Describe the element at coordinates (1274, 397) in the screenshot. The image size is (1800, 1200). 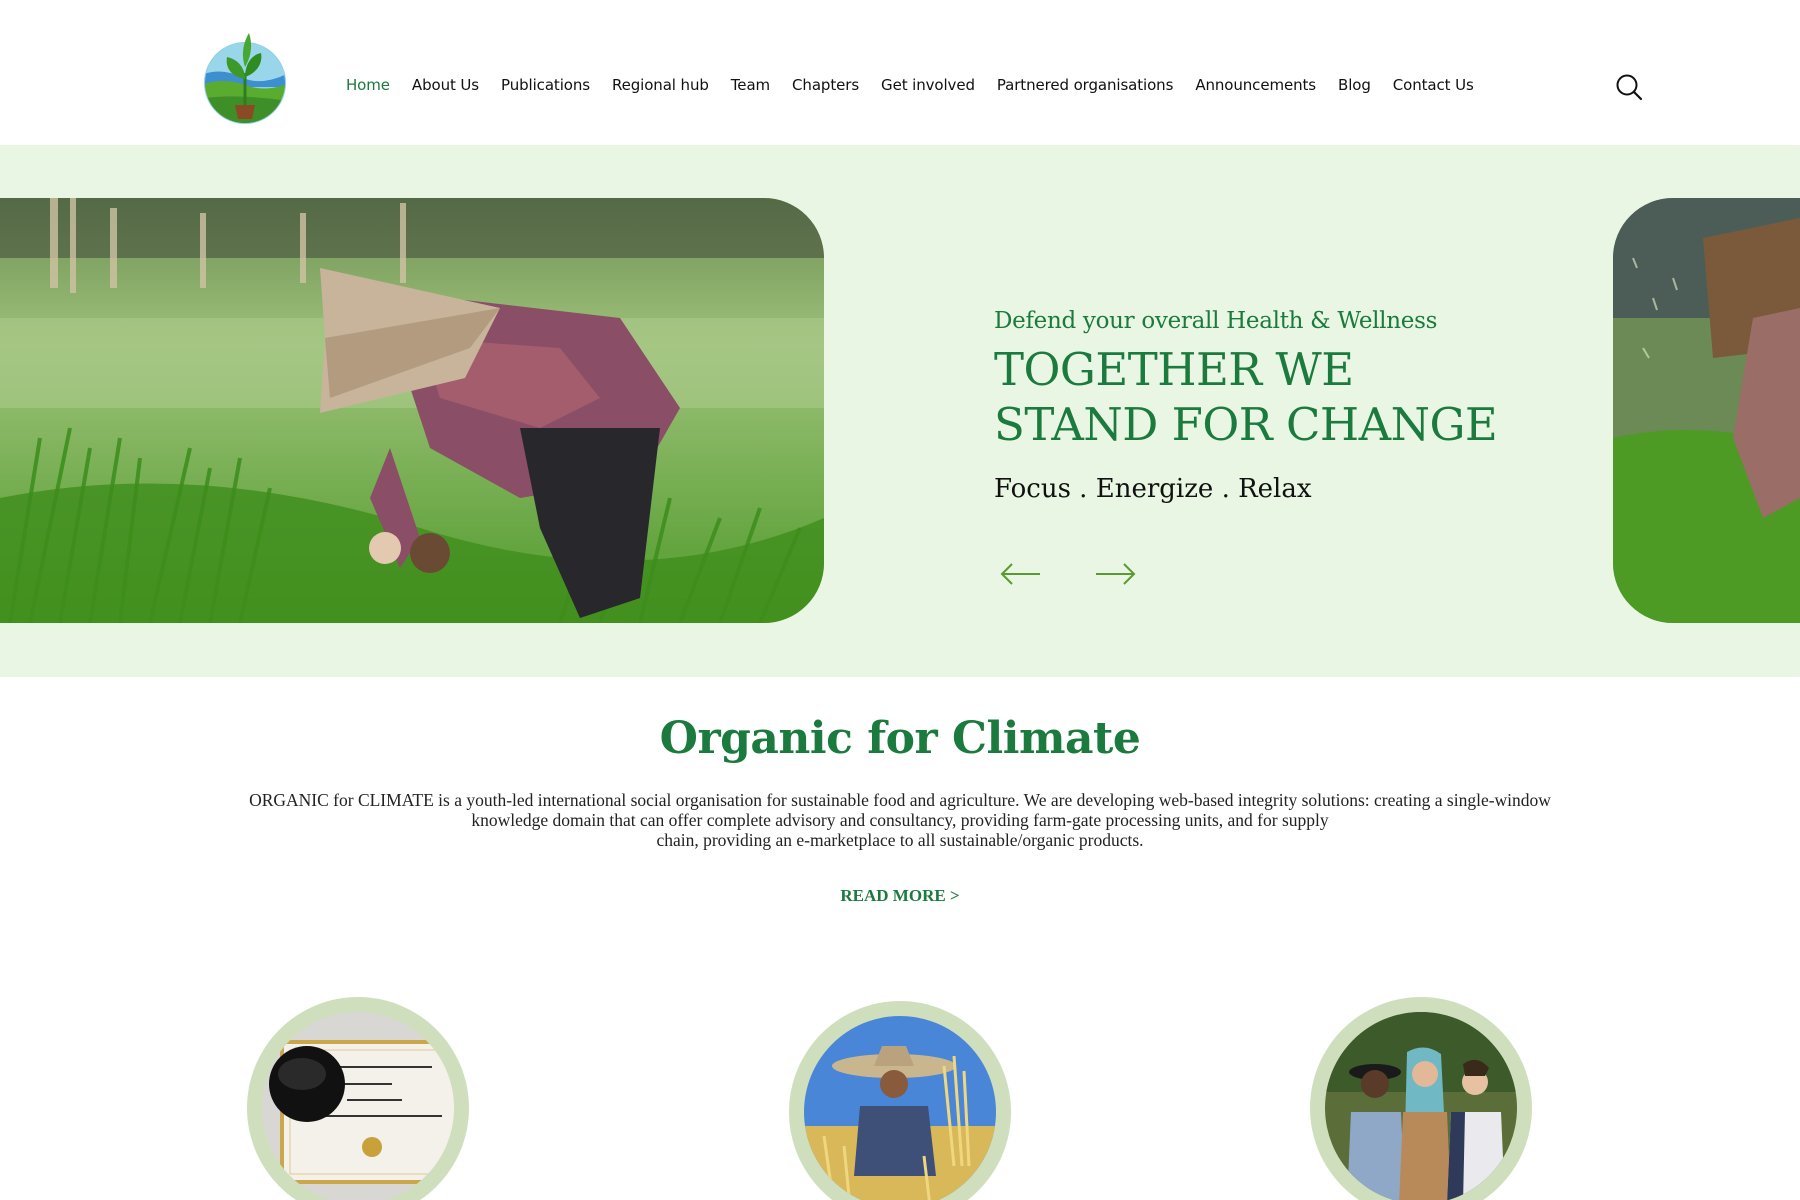
I see `hero-title: TOGETHER WE STAND FOR CHANGE` at that location.